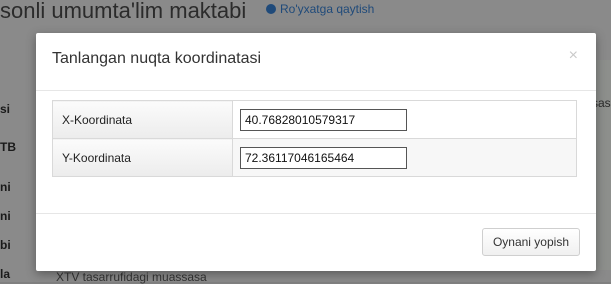 Image resolution: width=611 pixels, height=284 pixels. Describe the element at coordinates (142, 119) in the screenshot. I see `x-coordinate-label: X-Koordinata` at that location.